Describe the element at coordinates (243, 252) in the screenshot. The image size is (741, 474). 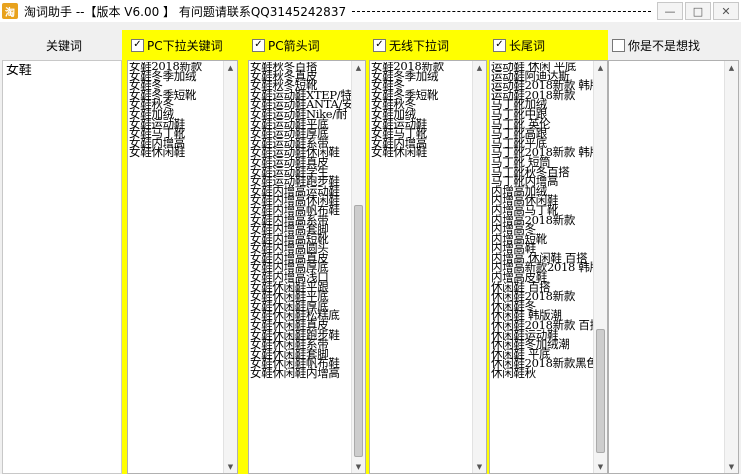
I see `yellow-gap` at that location.